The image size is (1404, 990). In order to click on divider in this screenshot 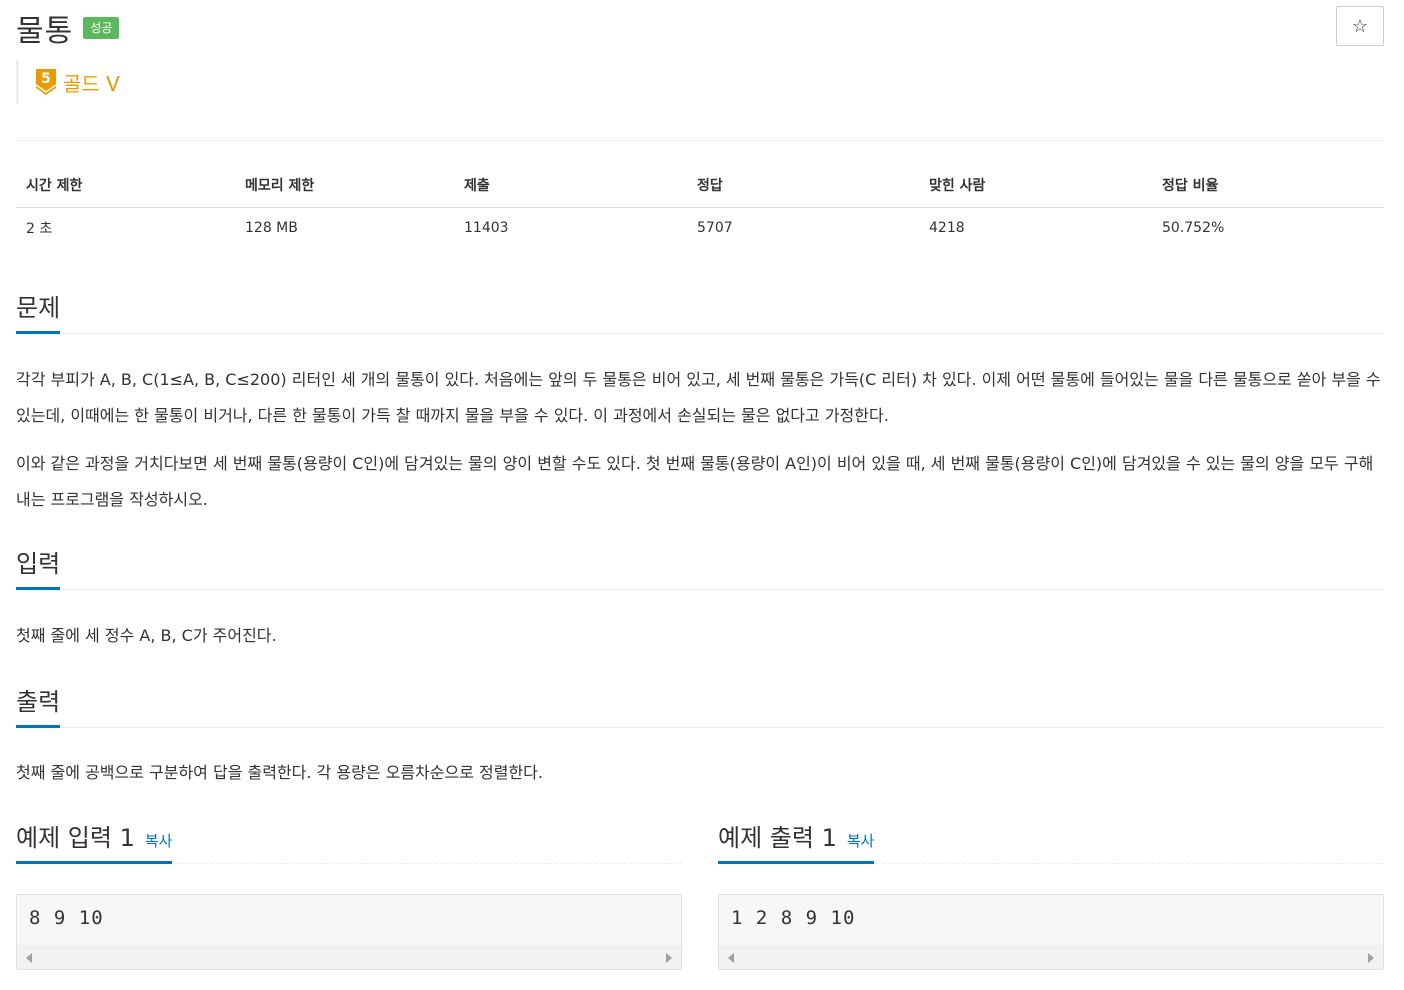, I will do `click(700, 140)`.